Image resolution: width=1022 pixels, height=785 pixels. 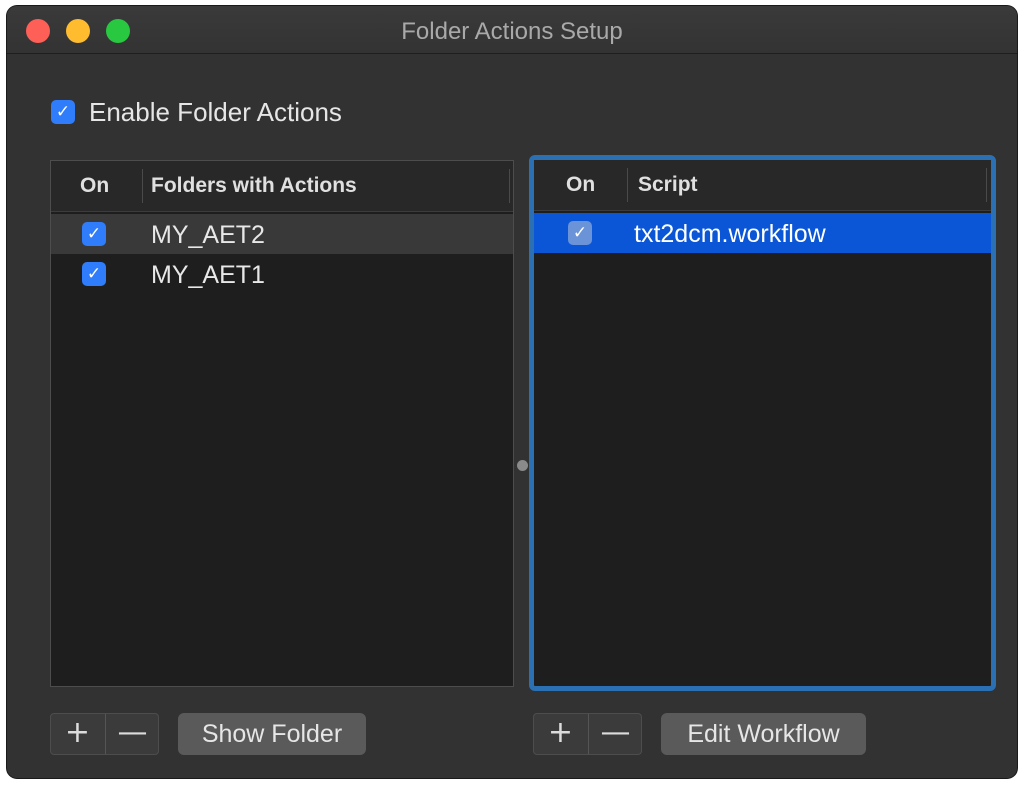 What do you see at coordinates (131, 734) in the screenshot?
I see `remove-folder-button: —` at bounding box center [131, 734].